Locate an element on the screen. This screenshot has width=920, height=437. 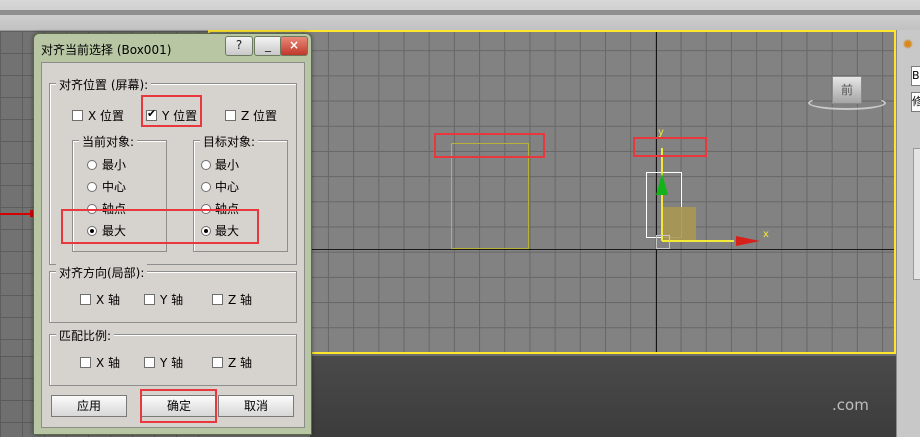
main-toolbar is located at coordinates (460, 15).